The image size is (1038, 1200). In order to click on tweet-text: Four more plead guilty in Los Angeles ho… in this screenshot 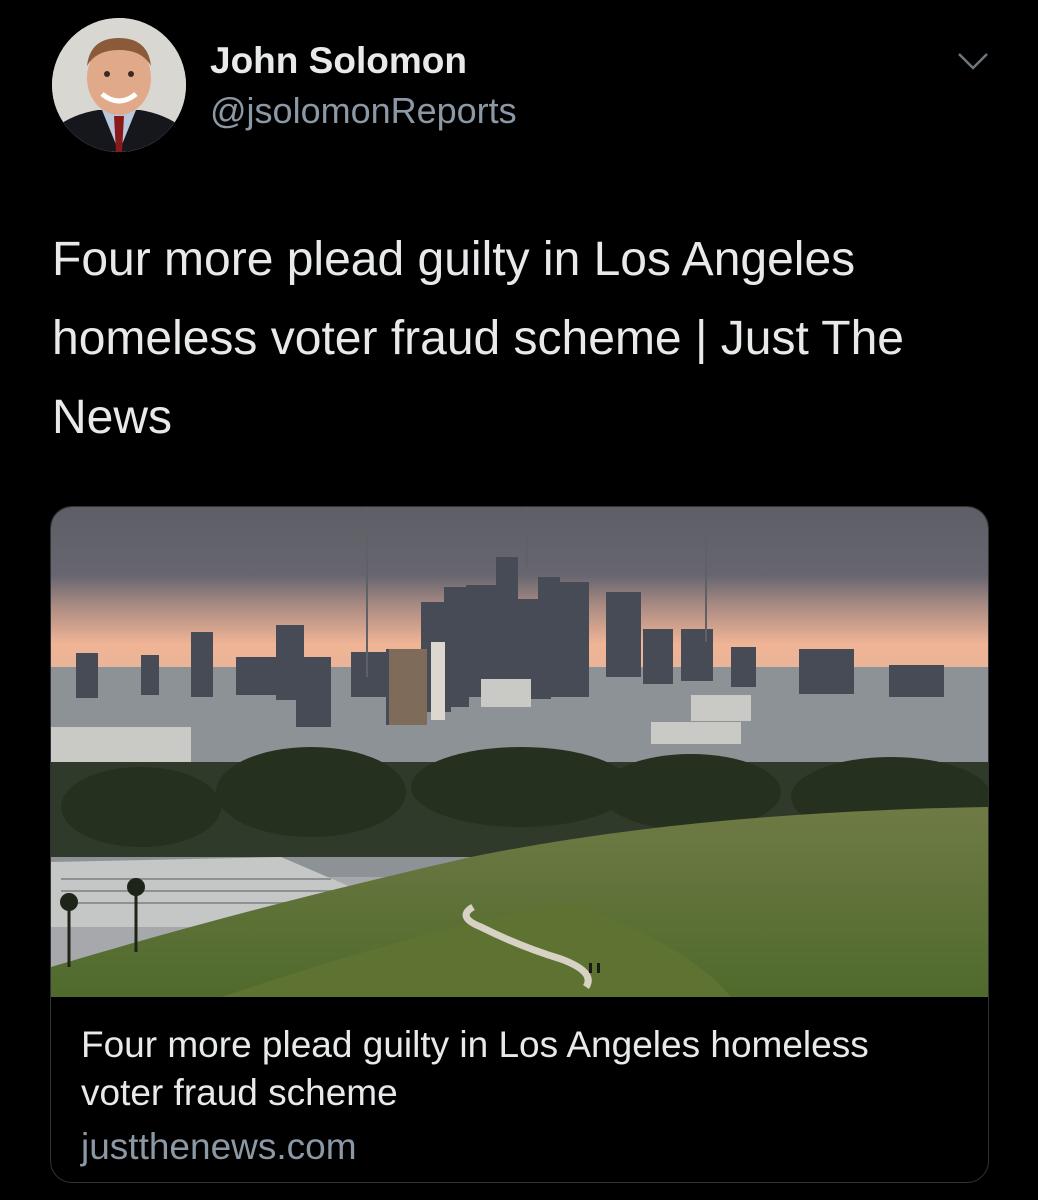, I will do `click(478, 338)`.